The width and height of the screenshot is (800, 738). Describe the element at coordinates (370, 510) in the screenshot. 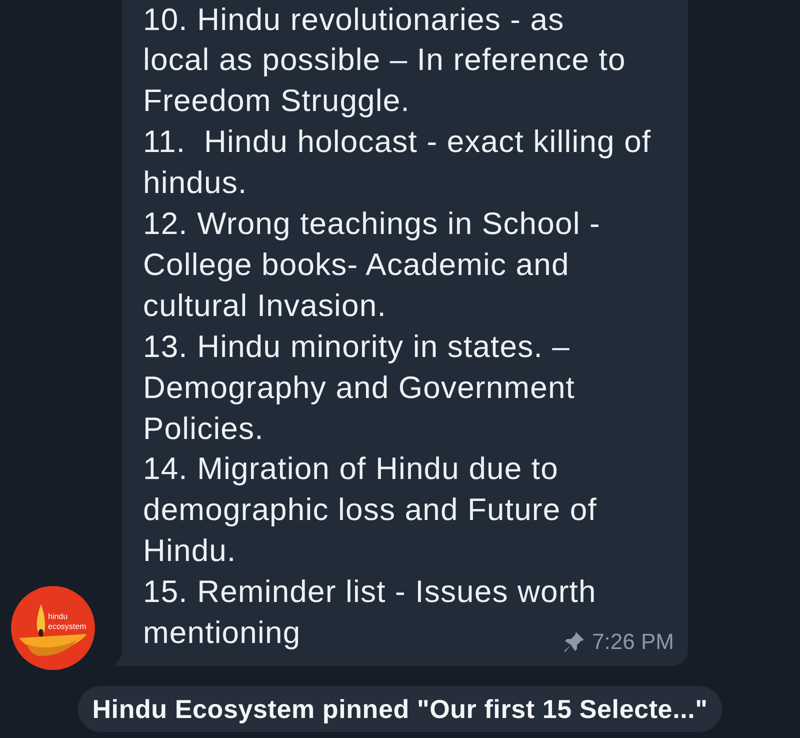

I see `list-item-text: 14. Migration of Hindu due to demographic loss and Future of Hindu.` at that location.